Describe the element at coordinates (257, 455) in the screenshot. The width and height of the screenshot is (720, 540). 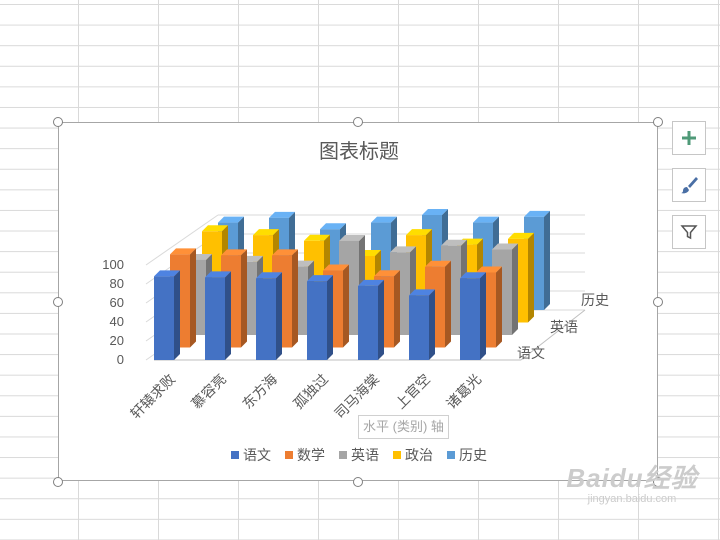
I see `legend-label: 语文` at that location.